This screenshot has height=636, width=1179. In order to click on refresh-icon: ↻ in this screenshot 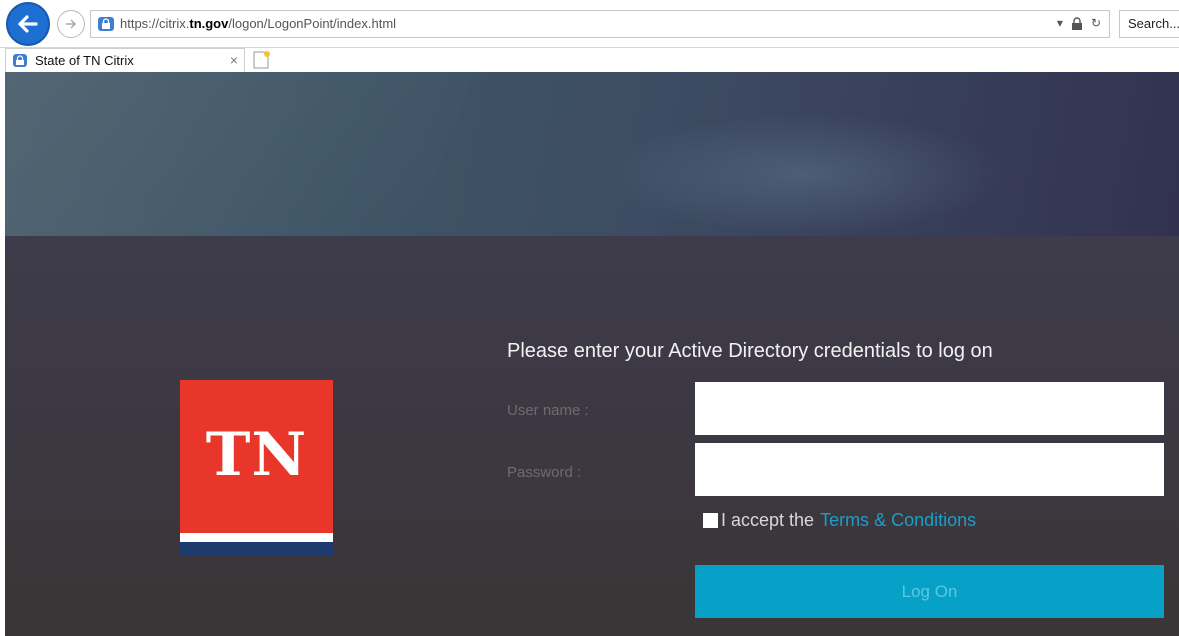, I will do `click(1096, 23)`.